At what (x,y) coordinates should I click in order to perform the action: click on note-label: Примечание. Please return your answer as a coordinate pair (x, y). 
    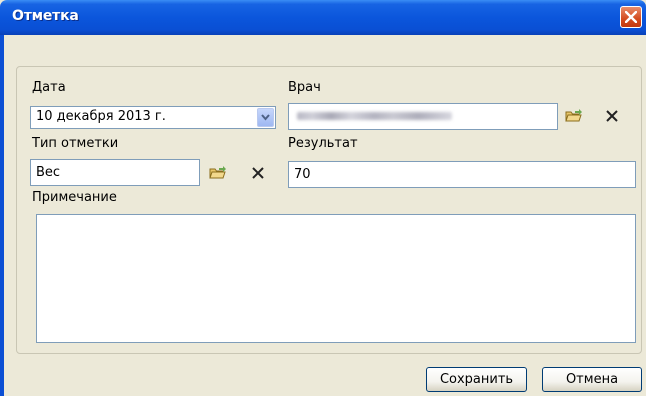
    Looking at the image, I should click on (74, 197).